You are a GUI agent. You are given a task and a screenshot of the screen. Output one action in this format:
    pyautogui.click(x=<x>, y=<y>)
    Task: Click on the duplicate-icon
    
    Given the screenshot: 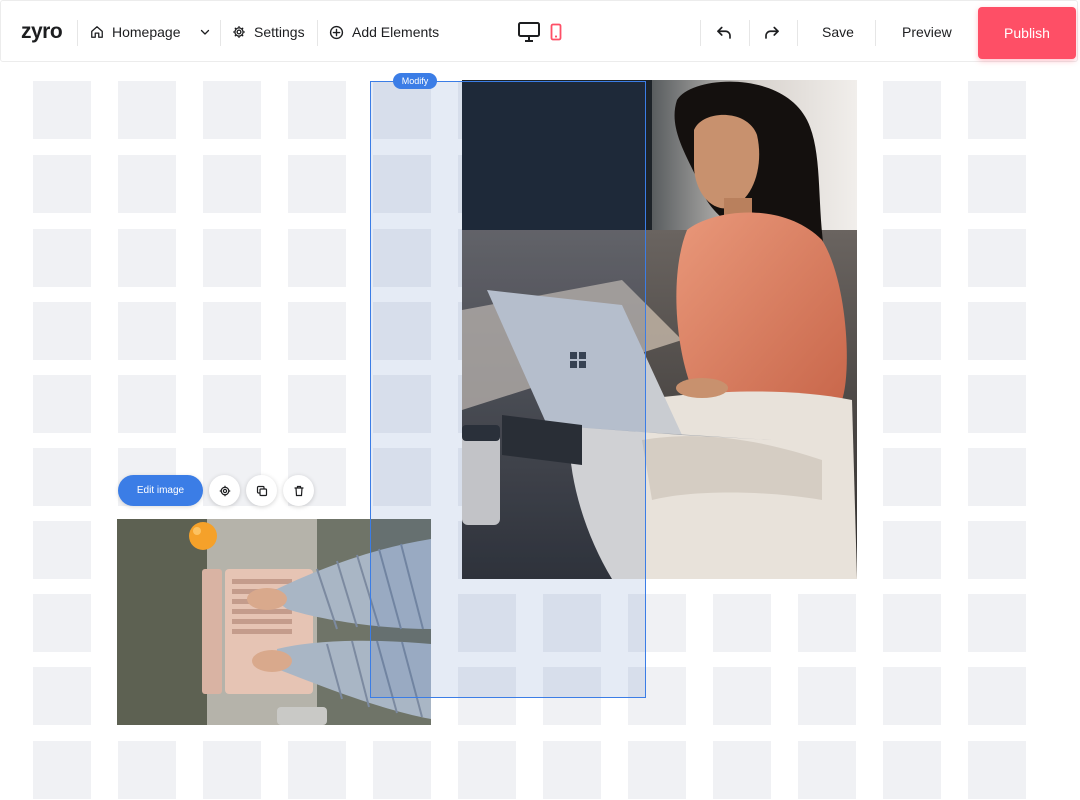 What is the action you would take?
    pyautogui.click(x=261, y=490)
    